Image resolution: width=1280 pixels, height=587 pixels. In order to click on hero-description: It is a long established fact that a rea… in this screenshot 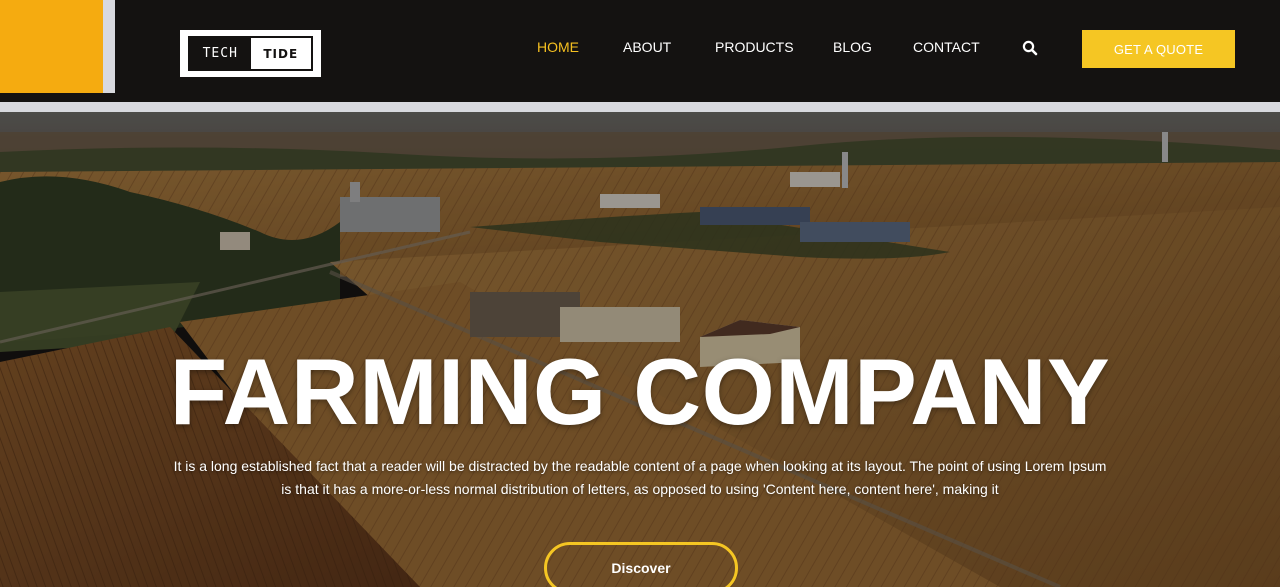, I will do `click(640, 477)`.